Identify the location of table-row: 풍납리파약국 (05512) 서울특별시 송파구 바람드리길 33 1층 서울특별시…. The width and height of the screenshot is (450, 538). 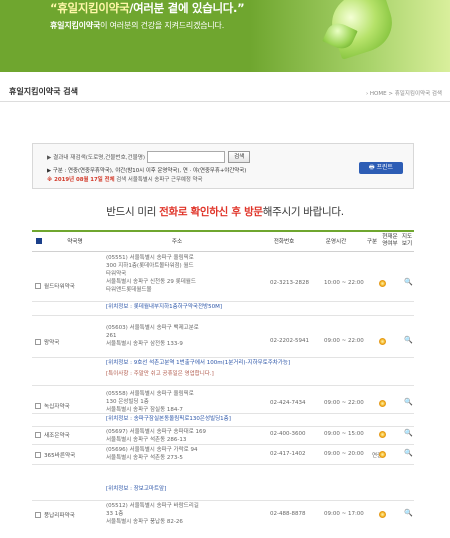
(223, 516).